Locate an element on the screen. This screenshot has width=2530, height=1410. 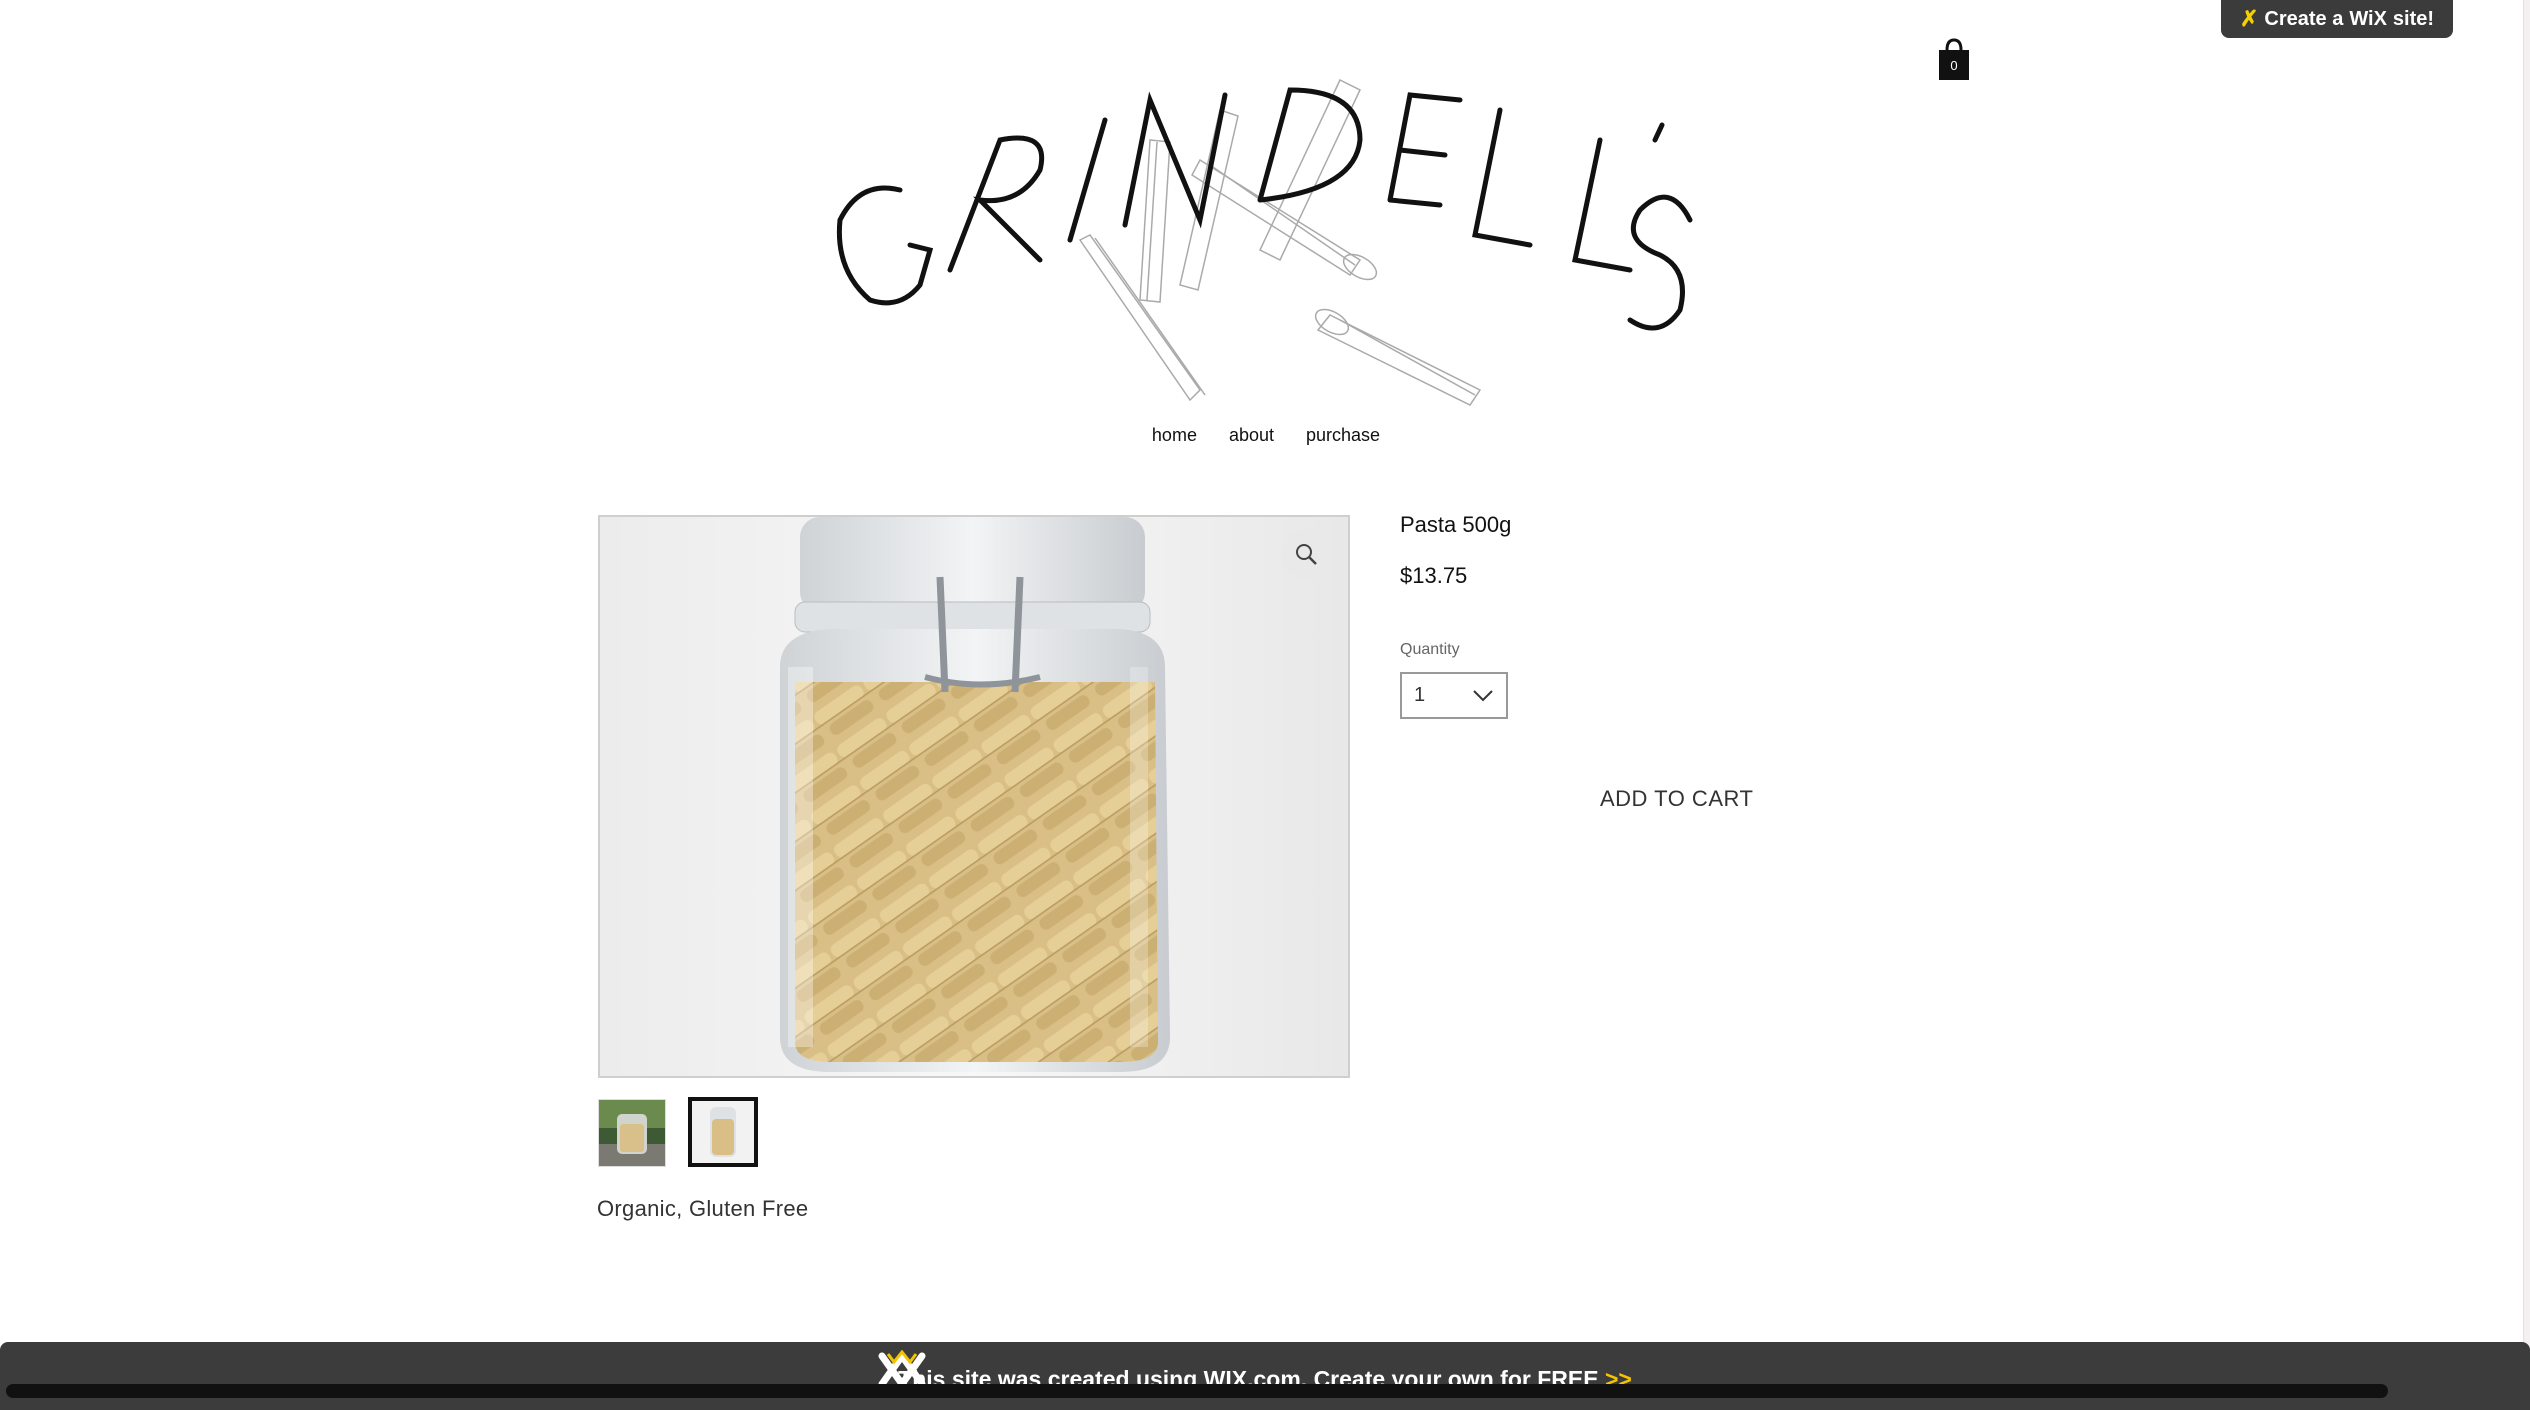
cart-count: 0 is located at coordinates (1954, 65).